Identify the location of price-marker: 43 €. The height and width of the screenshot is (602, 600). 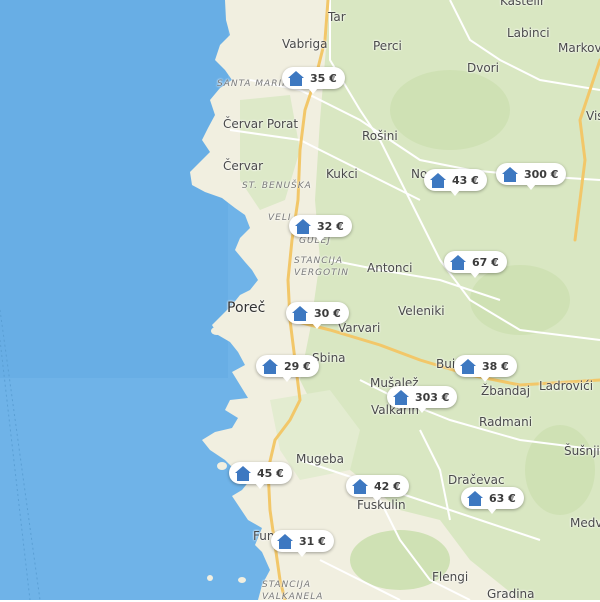
(455, 182).